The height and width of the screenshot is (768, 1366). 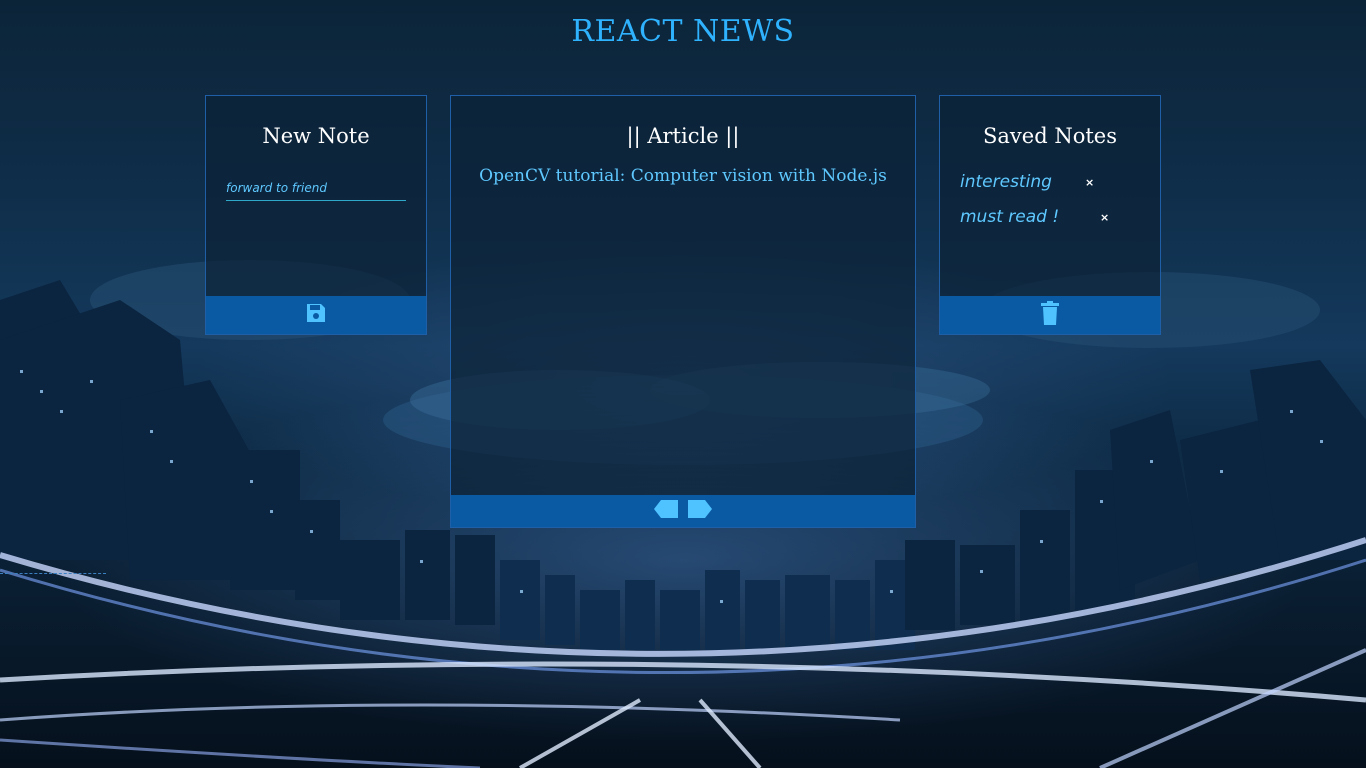 I want to click on arrow-left-icon, so click(x=667, y=511).